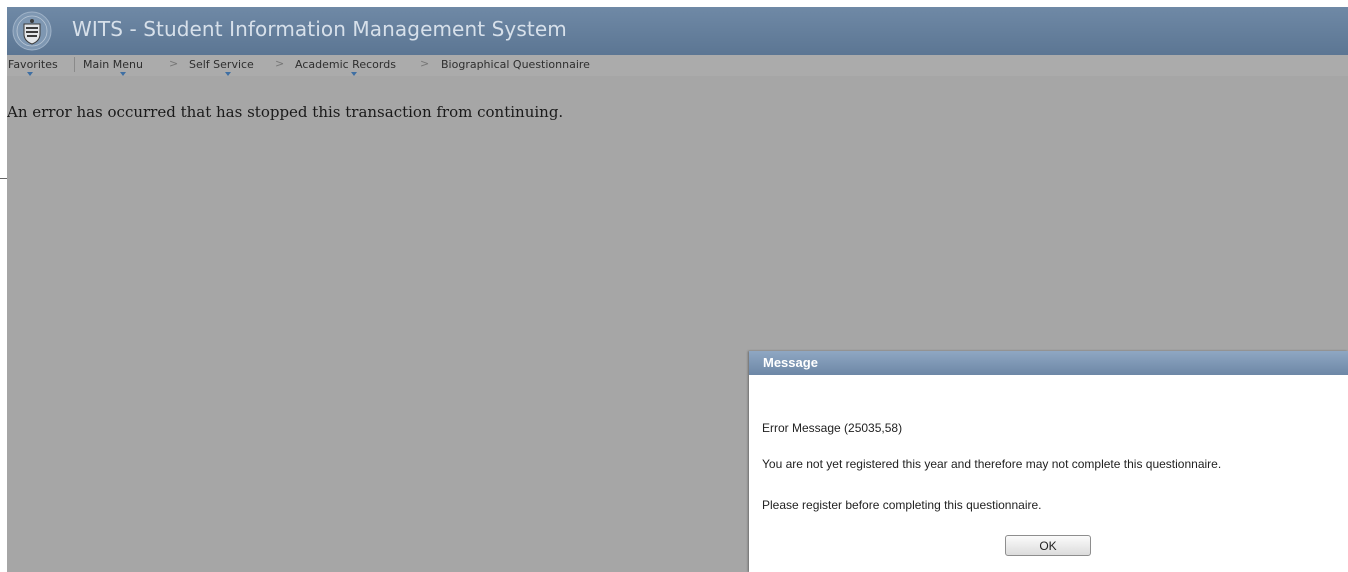 This screenshot has height=572, width=1348. Describe the element at coordinates (32, 31) in the screenshot. I see `university-crest-icon` at that location.